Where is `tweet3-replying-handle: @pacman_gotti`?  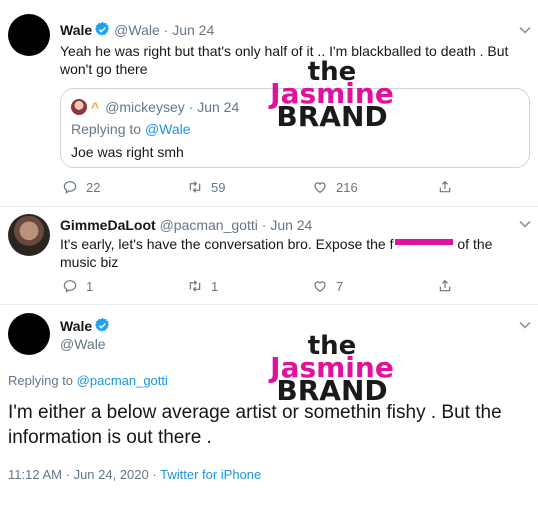 tweet3-replying-handle: @pacman_gotti is located at coordinates (122, 380).